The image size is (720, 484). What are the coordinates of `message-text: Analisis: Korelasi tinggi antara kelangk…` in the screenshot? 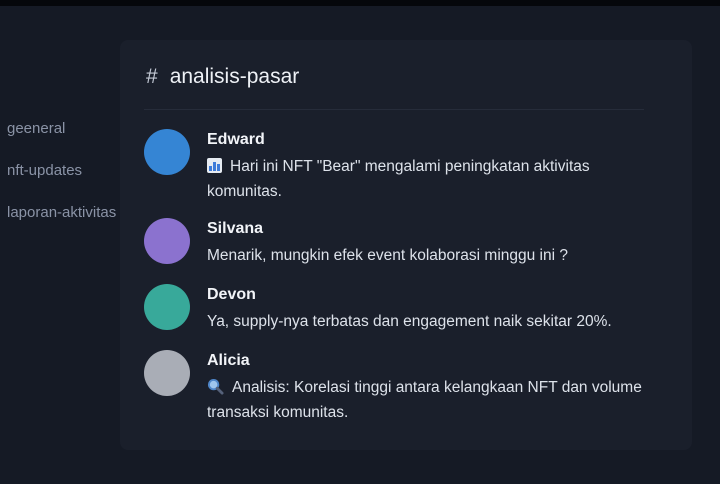 It's located at (424, 399).